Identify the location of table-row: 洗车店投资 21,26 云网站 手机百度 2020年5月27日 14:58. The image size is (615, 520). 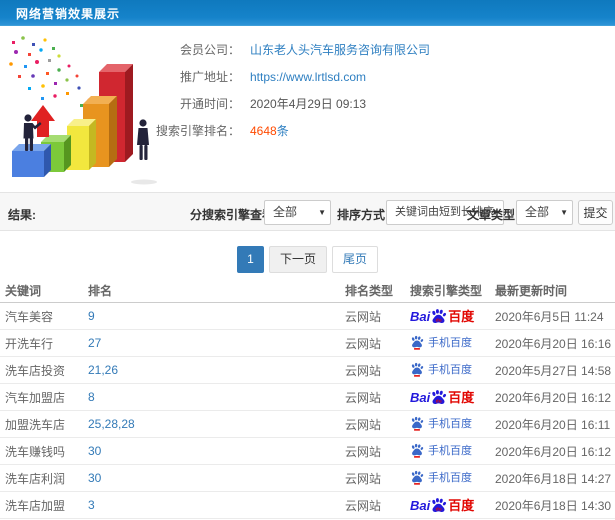
(307, 370).